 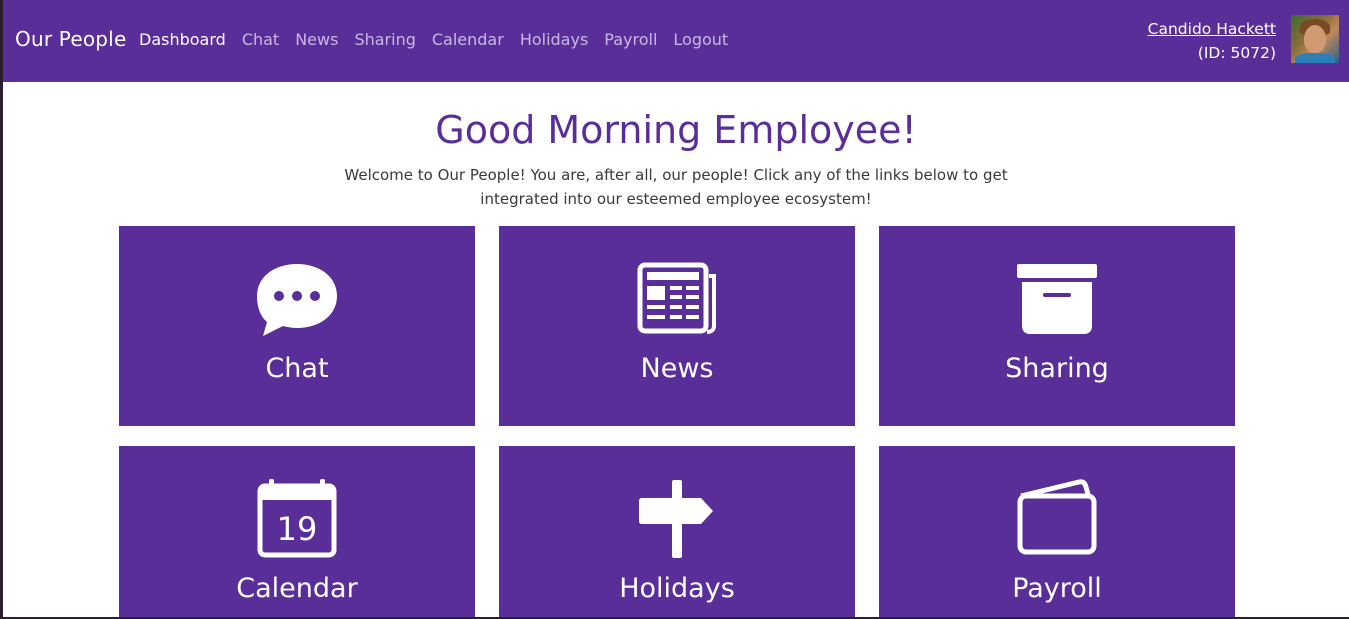 What do you see at coordinates (676, 130) in the screenshot?
I see `page-title: Good Morning Employee!` at bounding box center [676, 130].